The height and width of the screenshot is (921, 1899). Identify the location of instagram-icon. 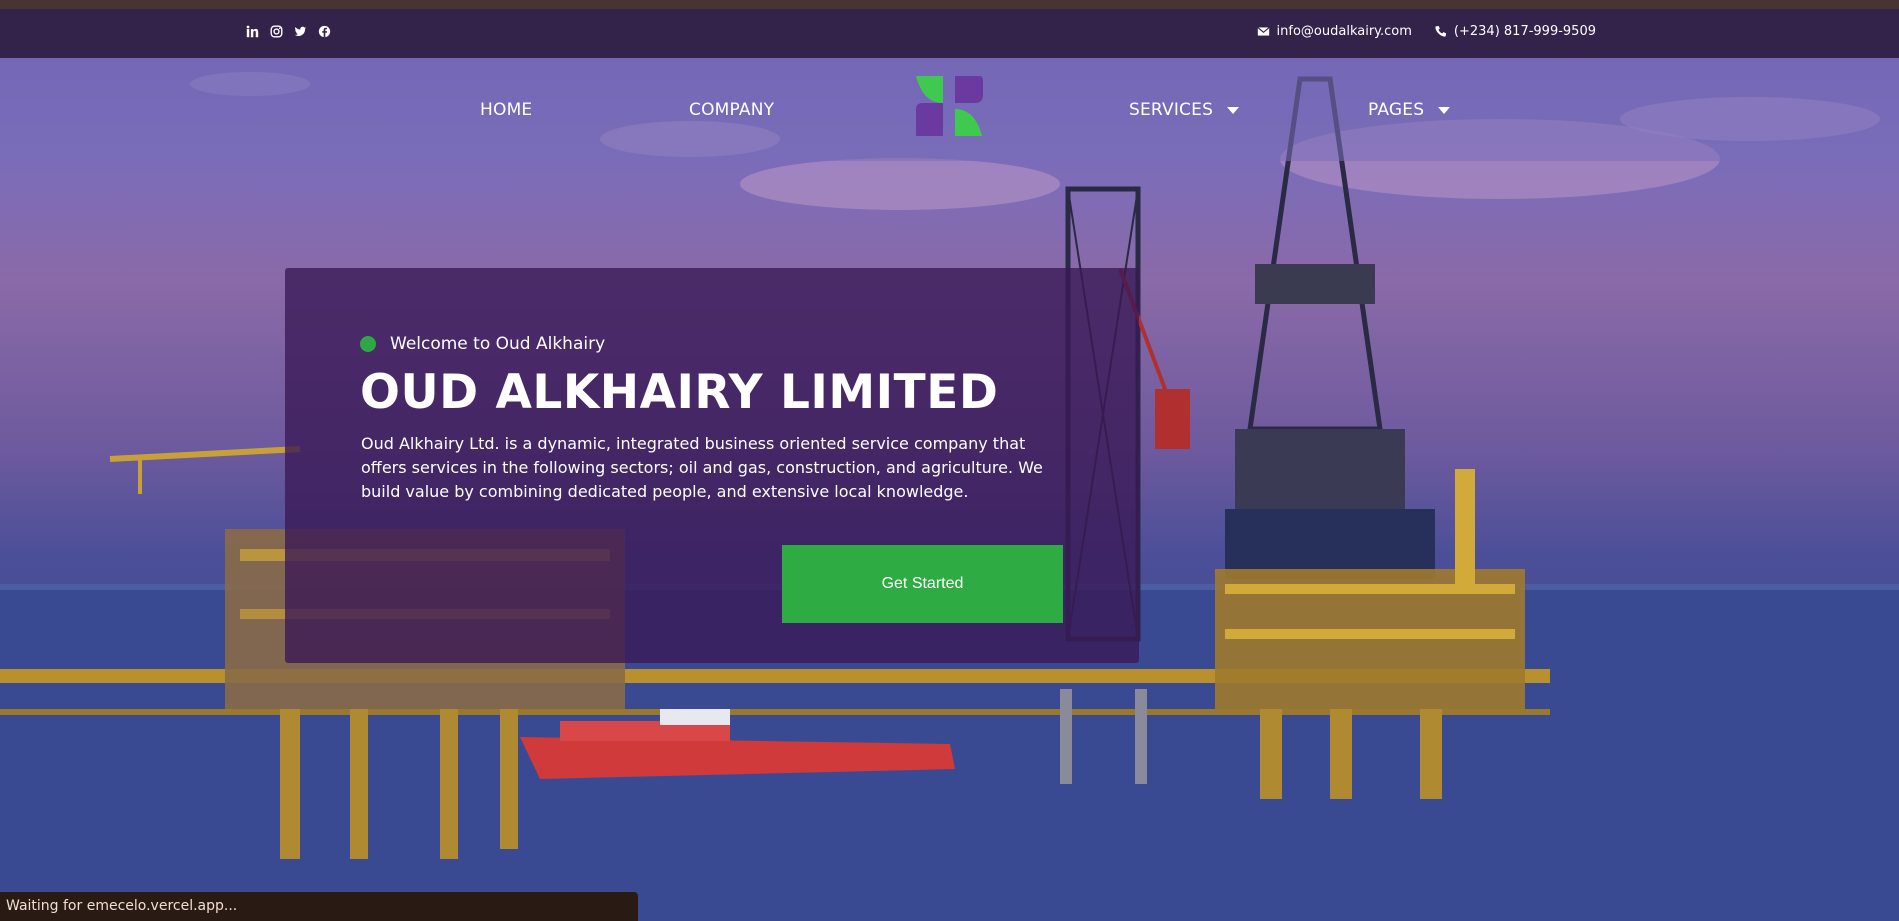
(276, 31).